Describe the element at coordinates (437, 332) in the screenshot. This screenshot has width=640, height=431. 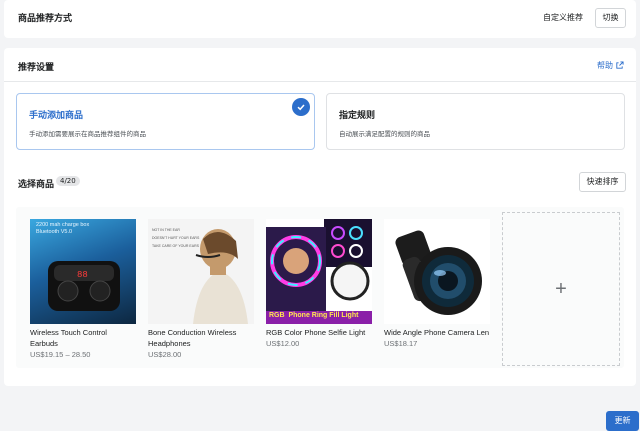
I see `product-name: Wide Angle Phone Camera Len` at that location.